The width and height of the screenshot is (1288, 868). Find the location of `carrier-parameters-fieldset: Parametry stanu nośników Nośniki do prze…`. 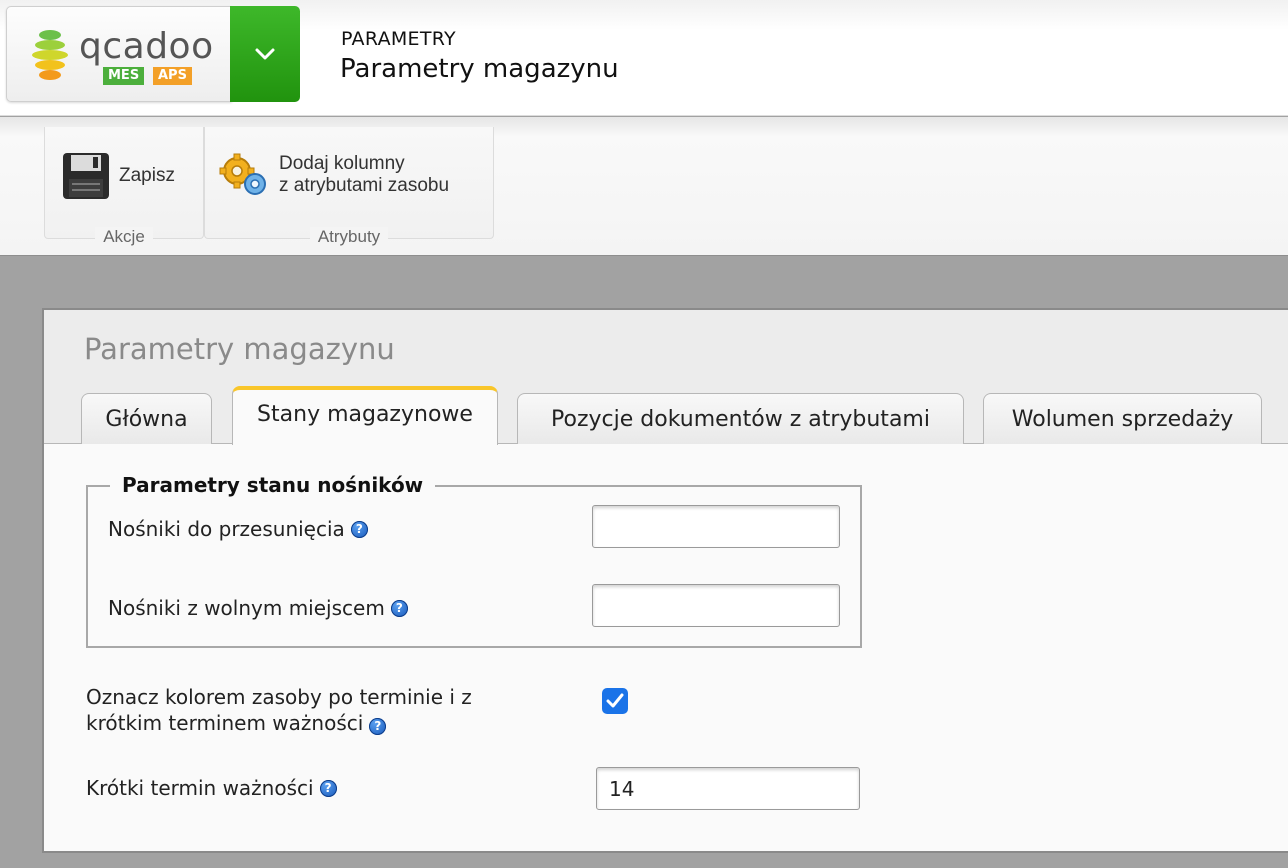

carrier-parameters-fieldset: Parametry stanu nośników Nośniki do prze… is located at coordinates (474, 560).